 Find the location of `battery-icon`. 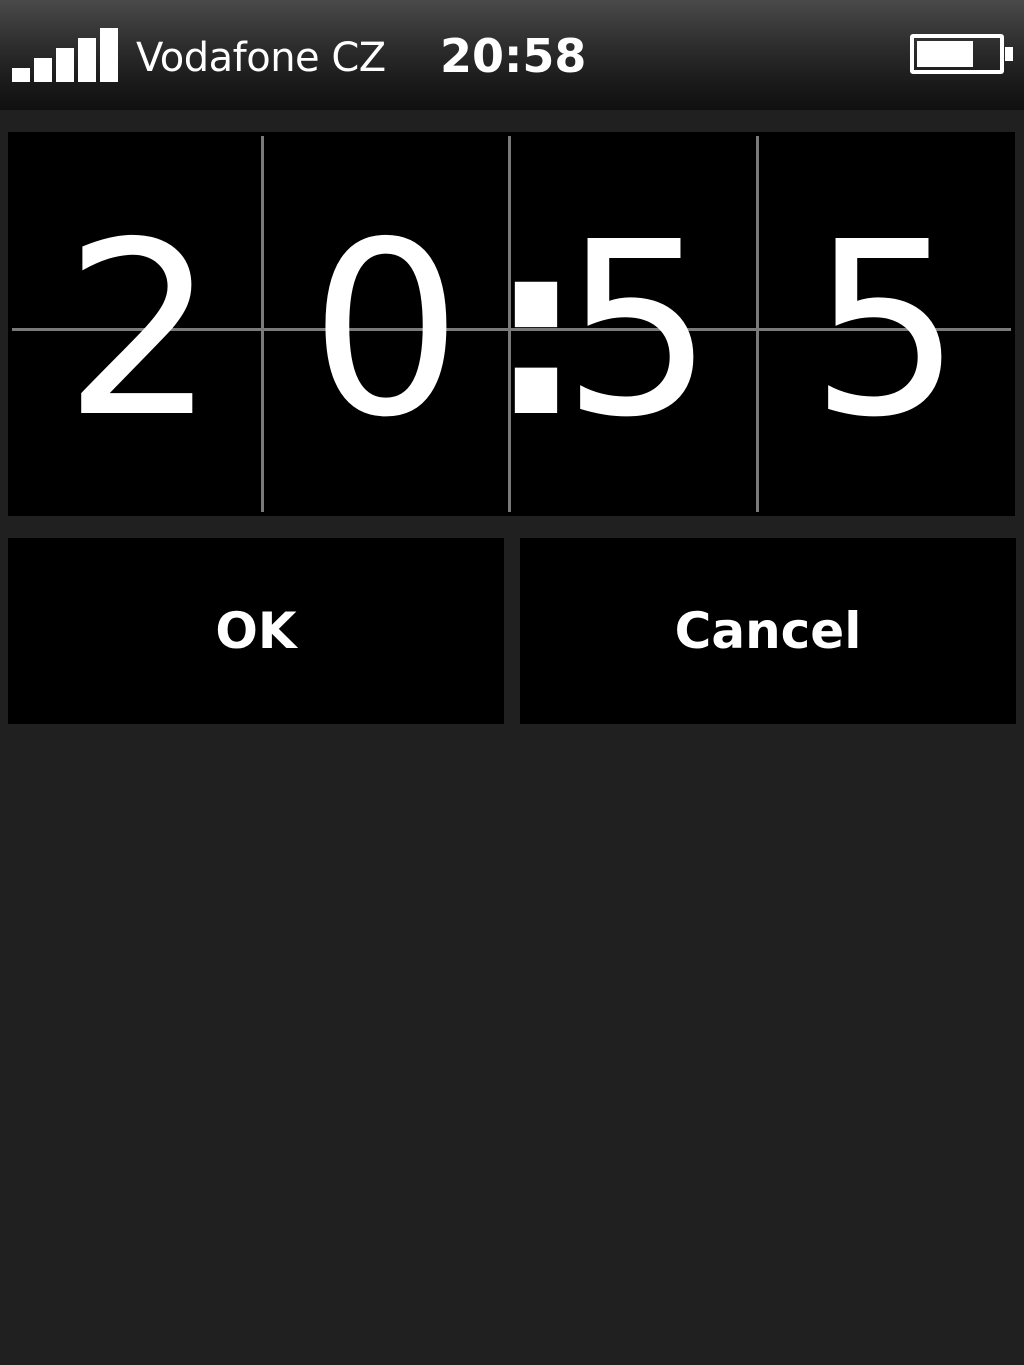

battery-icon is located at coordinates (961, 54).